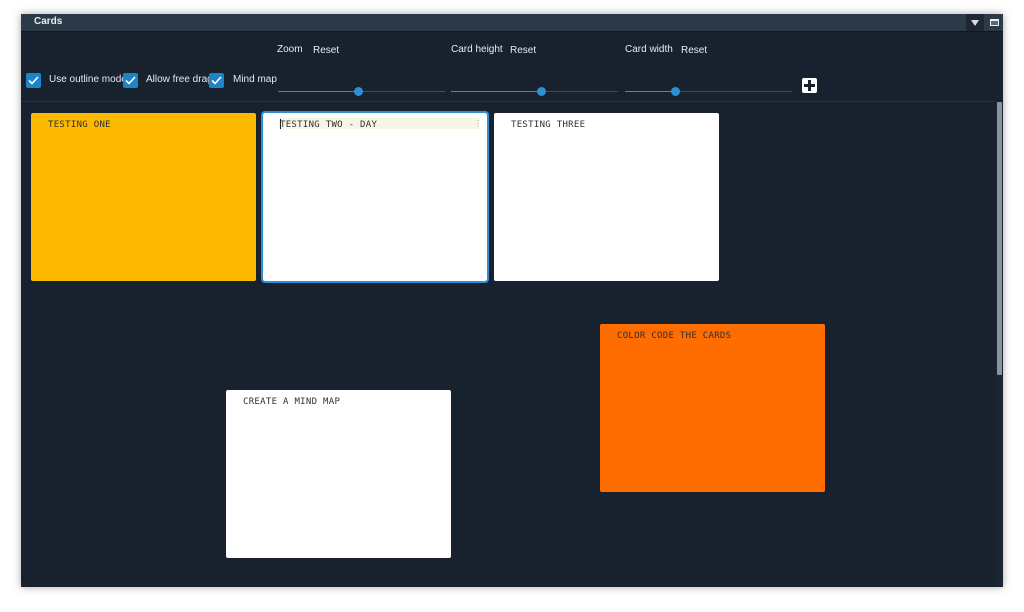 The width and height of the screenshot is (1024, 612). What do you see at coordinates (708, 91) in the screenshot?
I see `card-width-slider` at bounding box center [708, 91].